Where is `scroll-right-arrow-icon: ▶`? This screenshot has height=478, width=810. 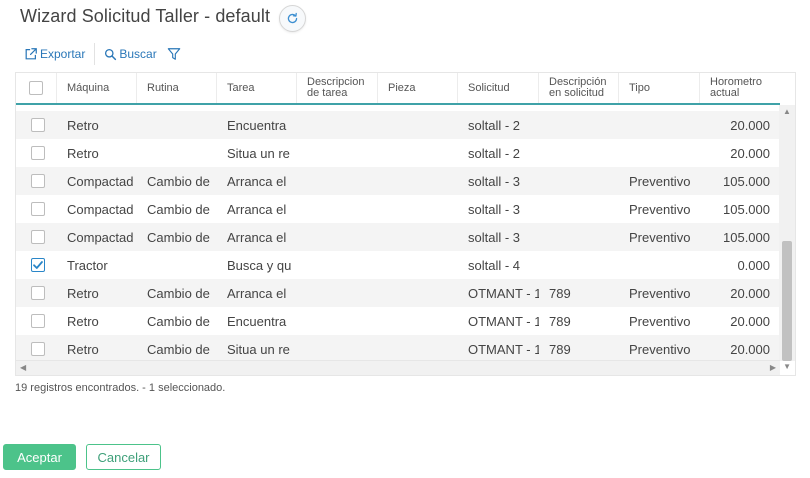
scroll-right-arrow-icon: ▶ is located at coordinates (773, 368).